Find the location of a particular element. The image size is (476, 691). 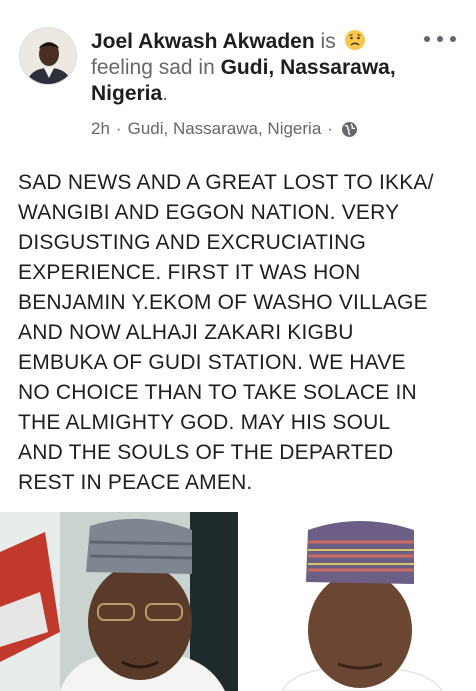

author-name: Joel Akwash Akwaden is located at coordinates (203, 41).